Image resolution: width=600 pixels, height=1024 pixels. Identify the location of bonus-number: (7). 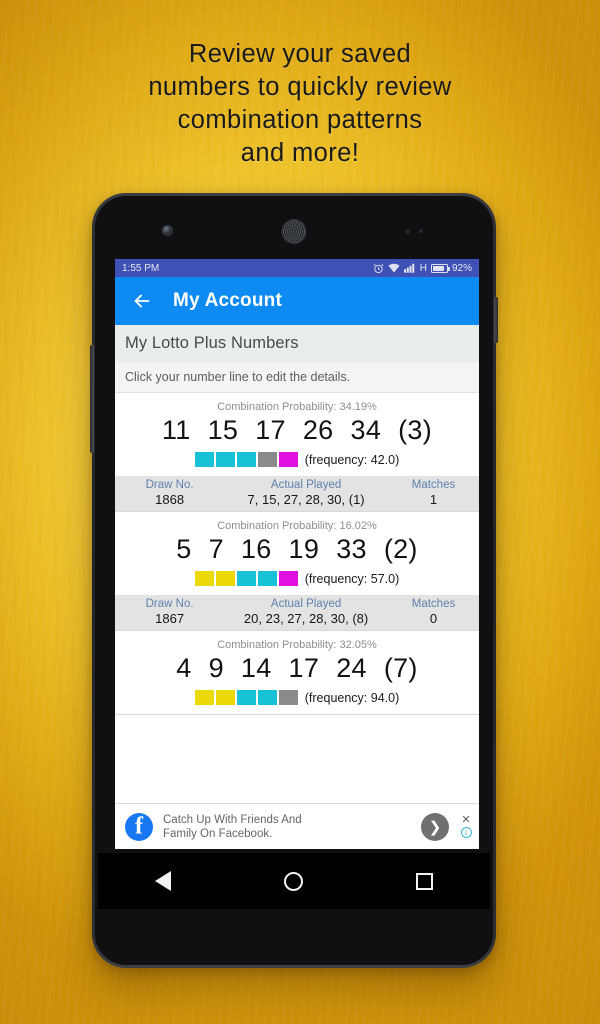
(400, 668).